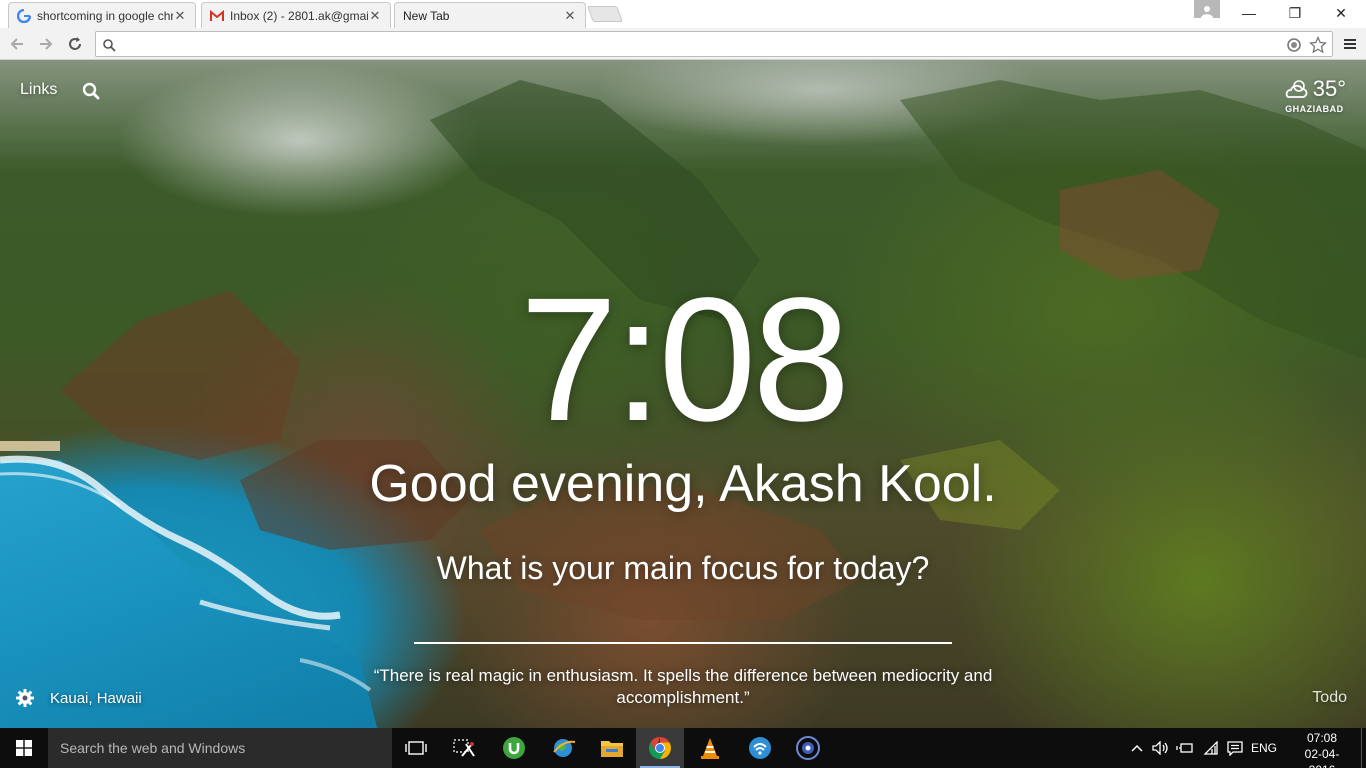 This screenshot has height=768, width=1366. I want to click on wifi-circle-icon, so click(760, 748).